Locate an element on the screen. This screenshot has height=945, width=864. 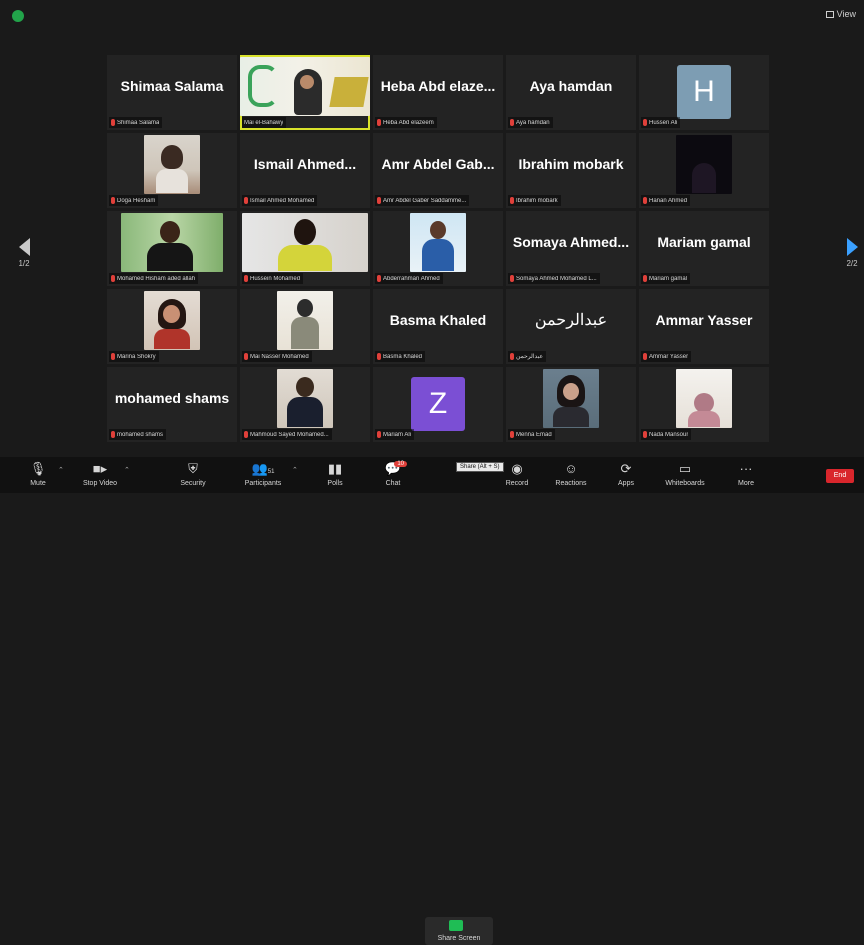
whiteboards-button: ▭ Whiteboards is located at coordinates (685, 473).